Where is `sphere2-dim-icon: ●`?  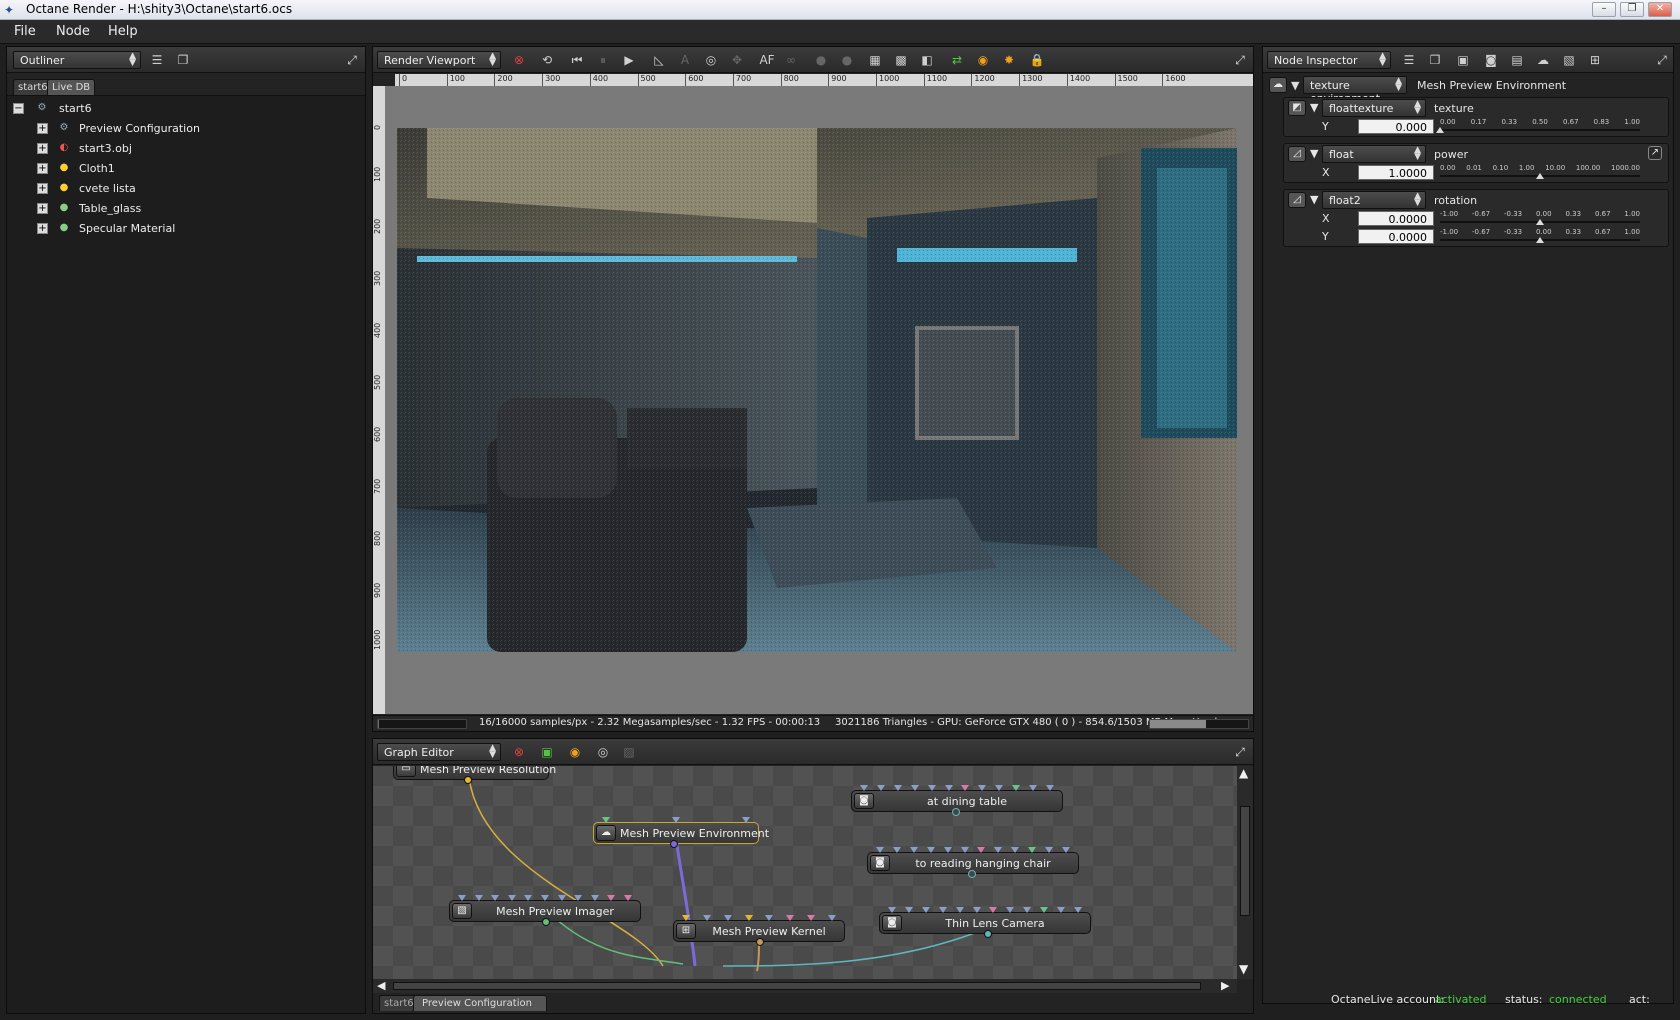
sphere2-dim-icon: ● is located at coordinates (847, 60).